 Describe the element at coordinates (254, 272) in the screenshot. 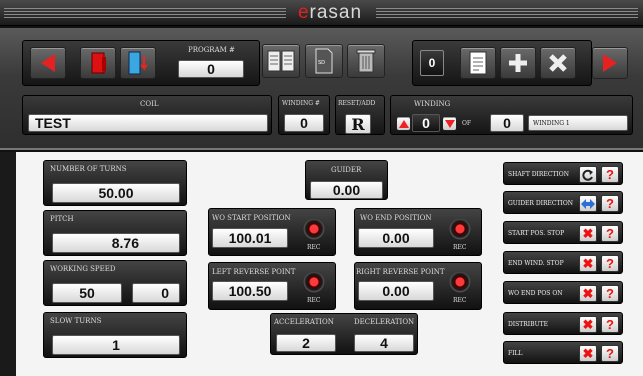

I see `left-reverse-label: LEFT REVERSE POINT` at that location.